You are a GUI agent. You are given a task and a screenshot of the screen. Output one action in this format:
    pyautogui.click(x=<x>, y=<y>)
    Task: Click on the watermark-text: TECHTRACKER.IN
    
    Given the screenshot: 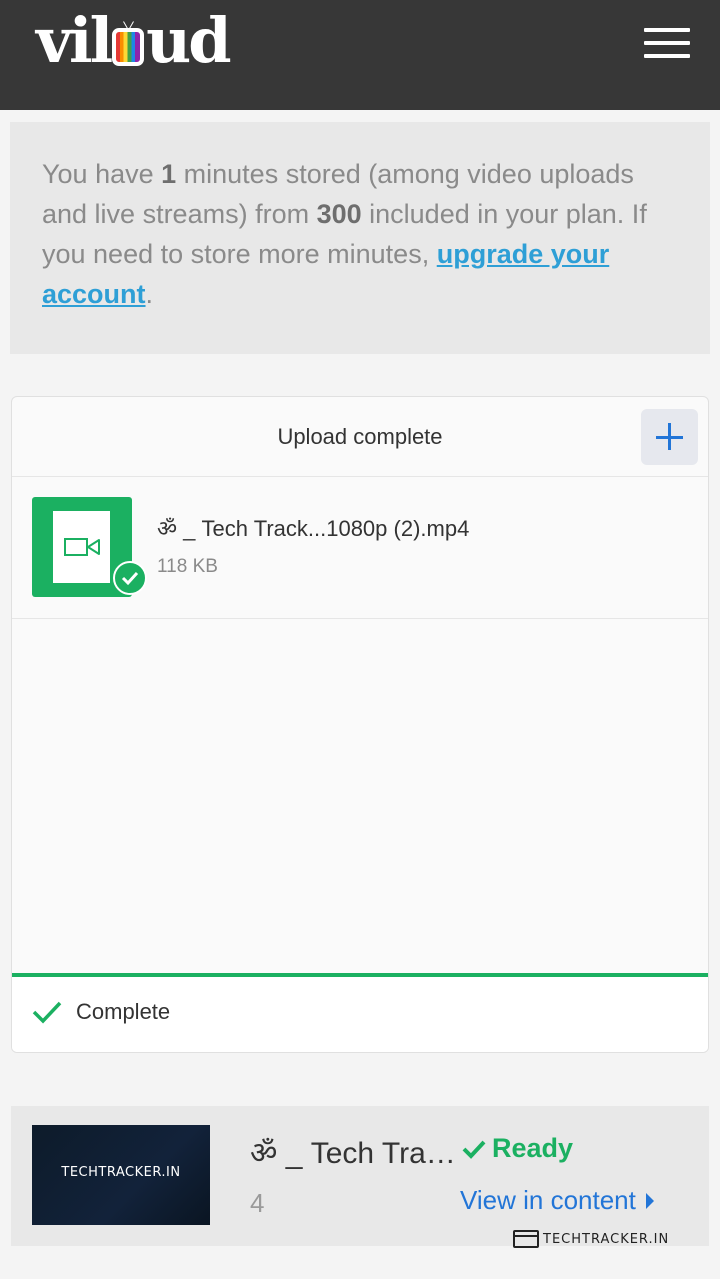 What is the action you would take?
    pyautogui.click(x=606, y=1239)
    